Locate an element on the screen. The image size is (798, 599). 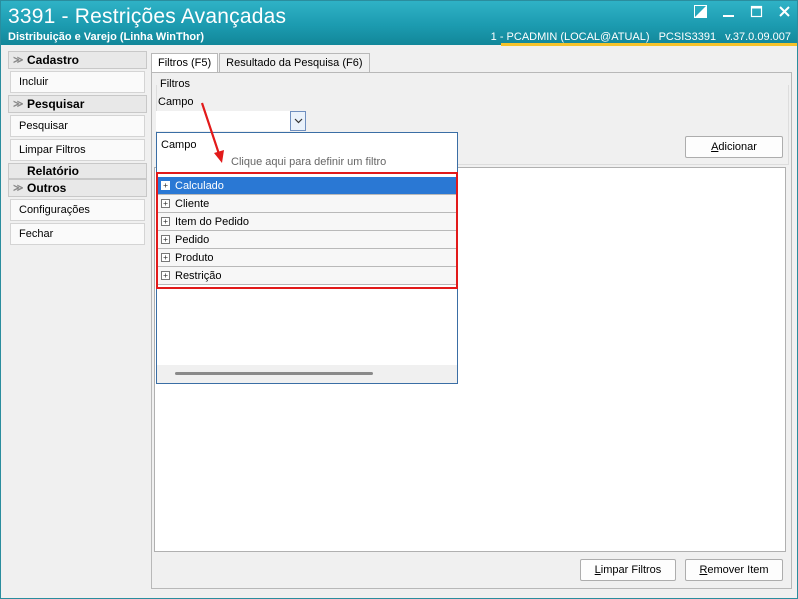
adicionar-button: Adicionar is located at coordinates (734, 147).